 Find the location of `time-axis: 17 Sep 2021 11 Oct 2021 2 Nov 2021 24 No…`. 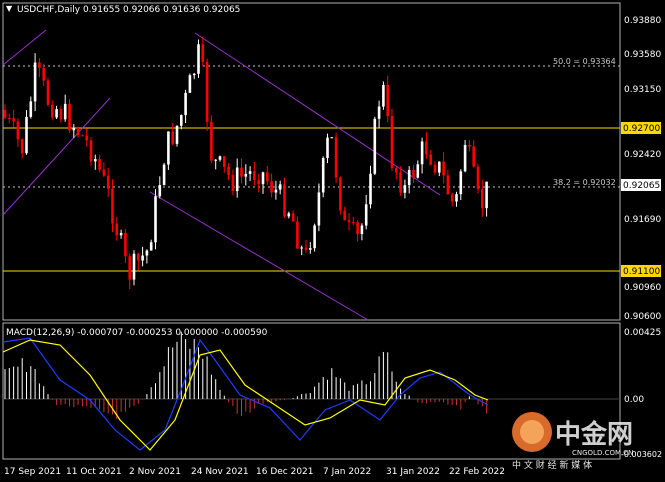

time-axis: 17 Sep 2021 11 Oct 2021 2 Nov 2021 24 No… is located at coordinates (254, 472).